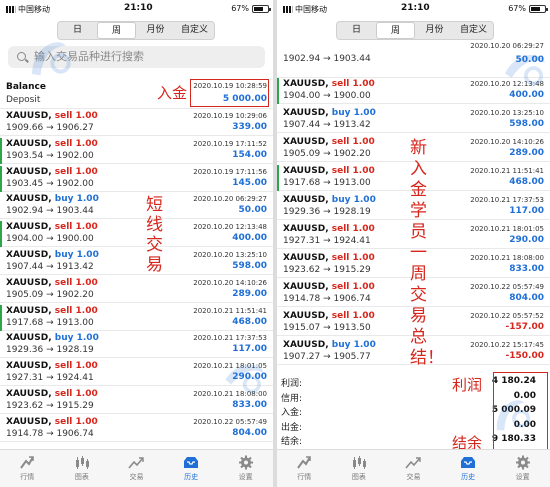  What do you see at coordinates (524, 356) in the screenshot?
I see `trade-profit: -150.00` at bounding box center [524, 356].